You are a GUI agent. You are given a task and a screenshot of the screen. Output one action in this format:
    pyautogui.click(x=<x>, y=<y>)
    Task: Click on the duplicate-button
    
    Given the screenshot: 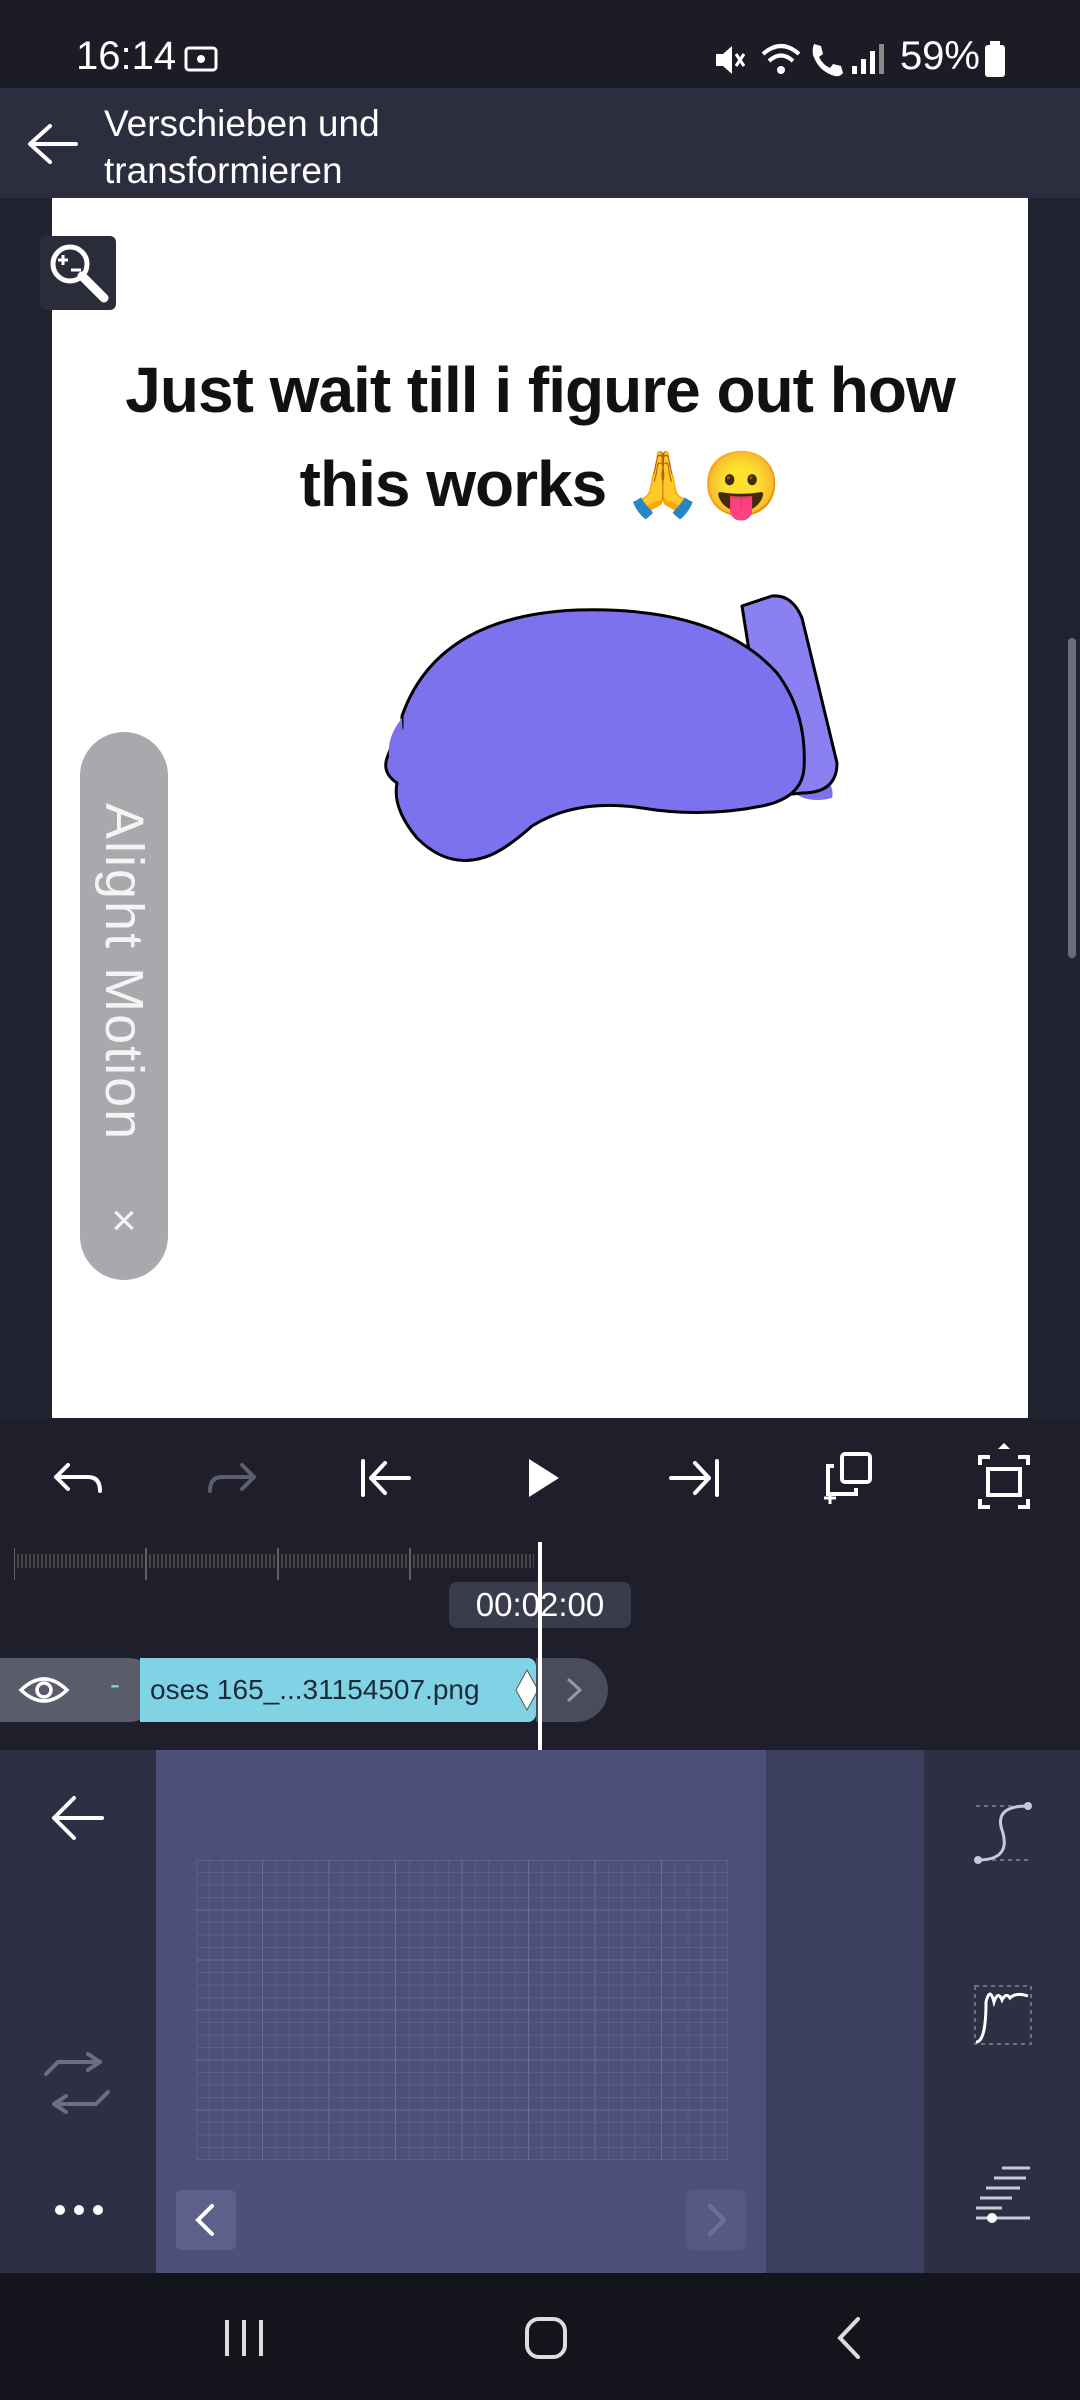 What is the action you would take?
    pyautogui.click(x=848, y=1478)
    